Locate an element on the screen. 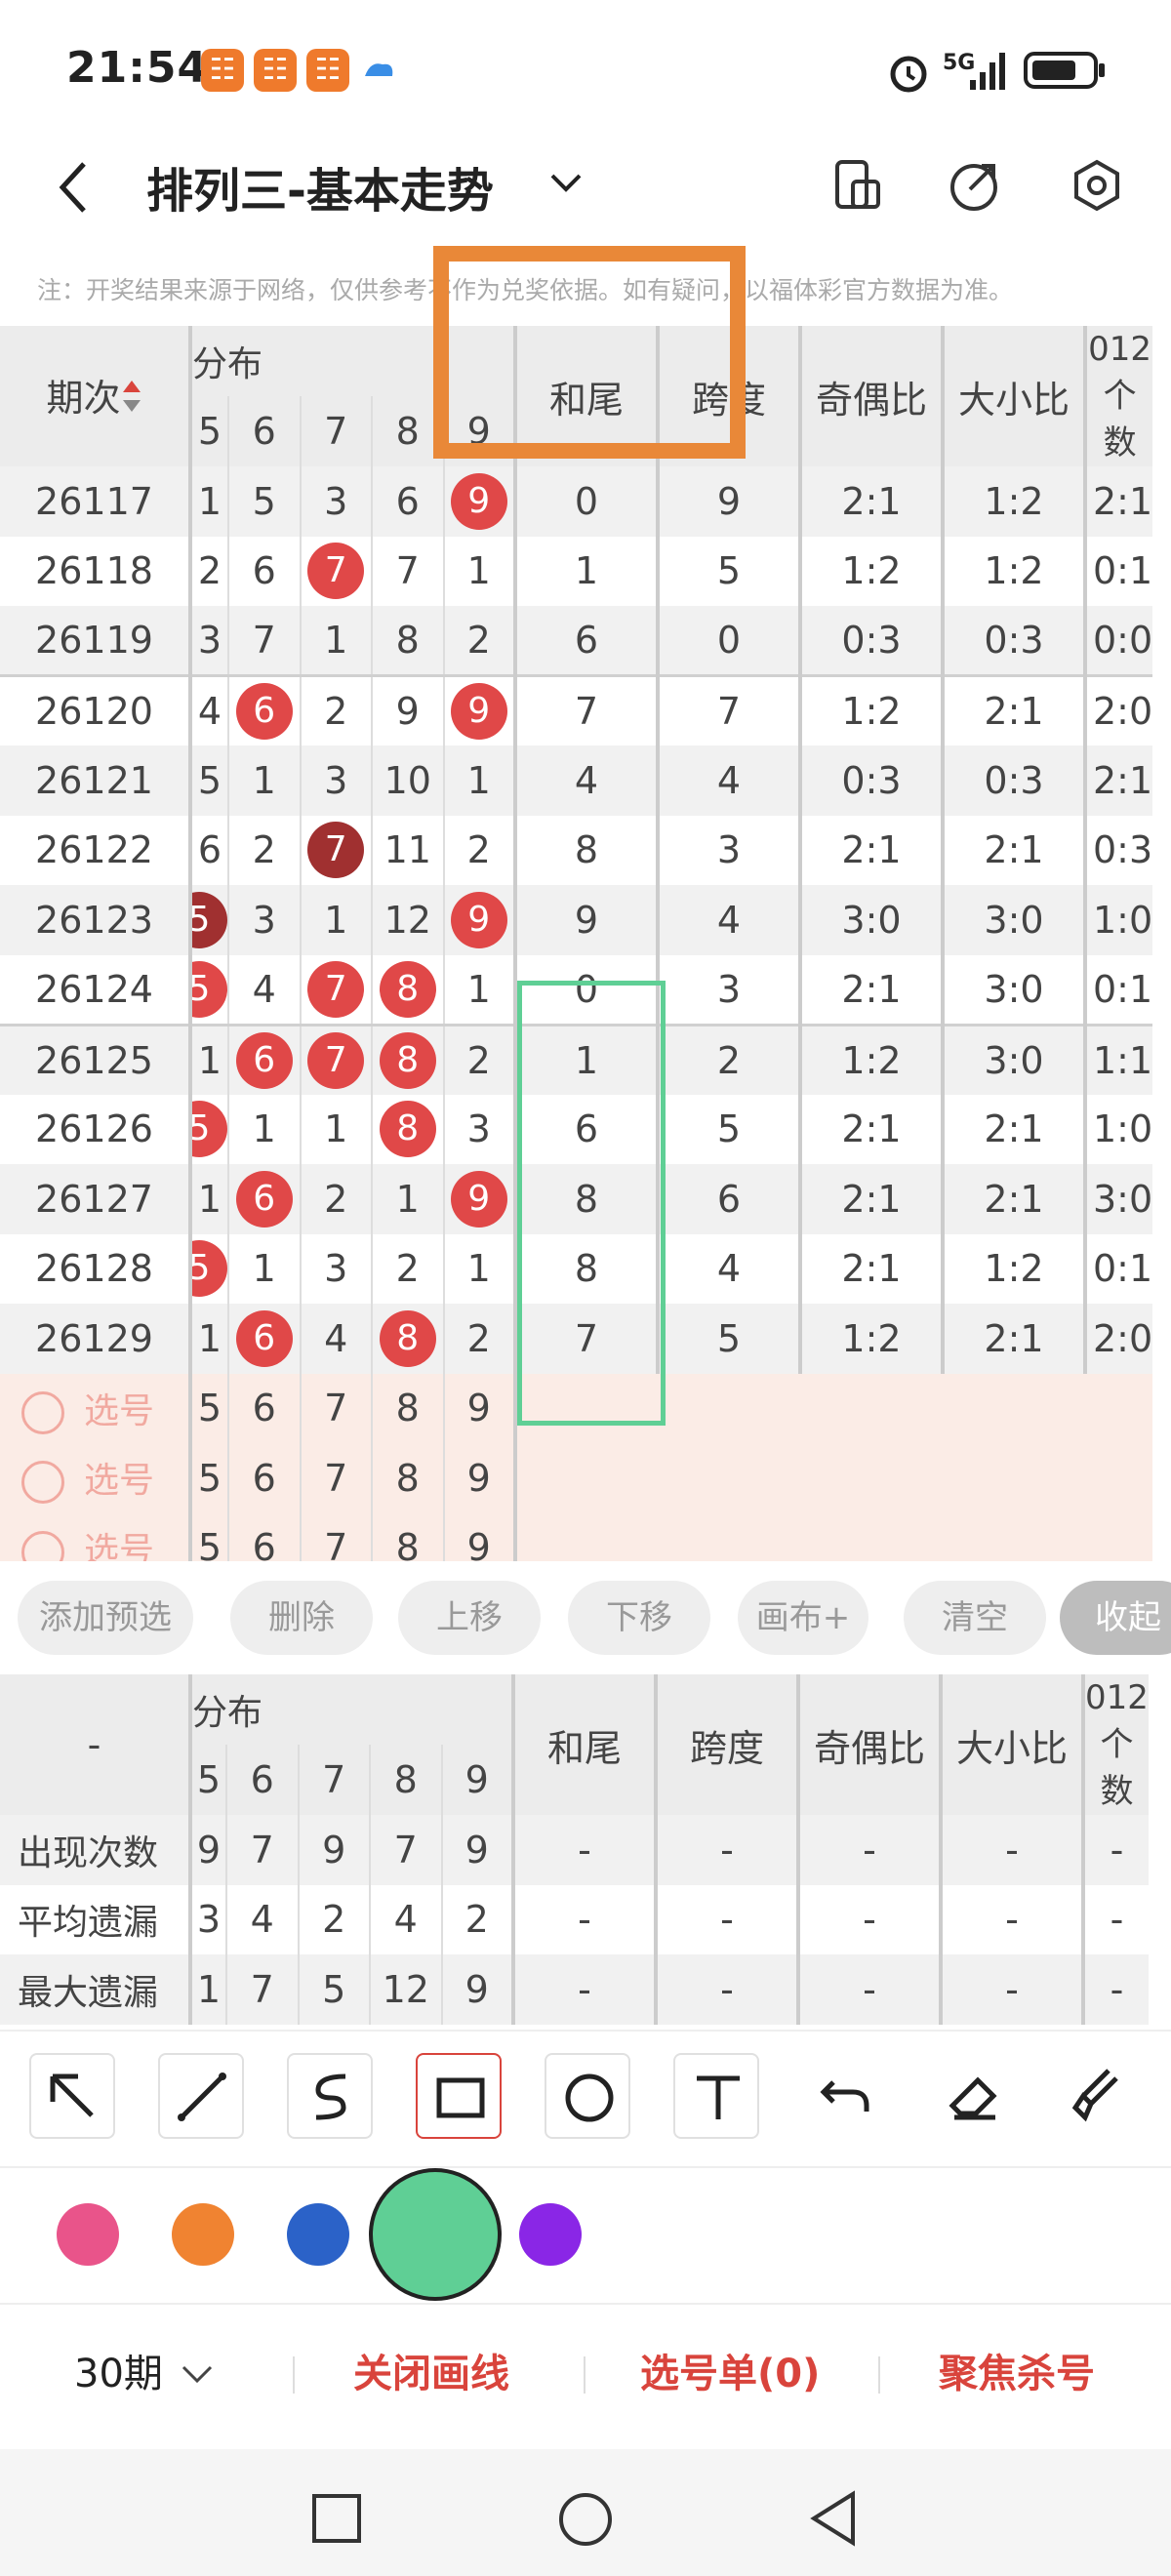 Image resolution: width=1171 pixels, height=2576 pixels. drawn-rectangle-green is located at coordinates (591, 1203).